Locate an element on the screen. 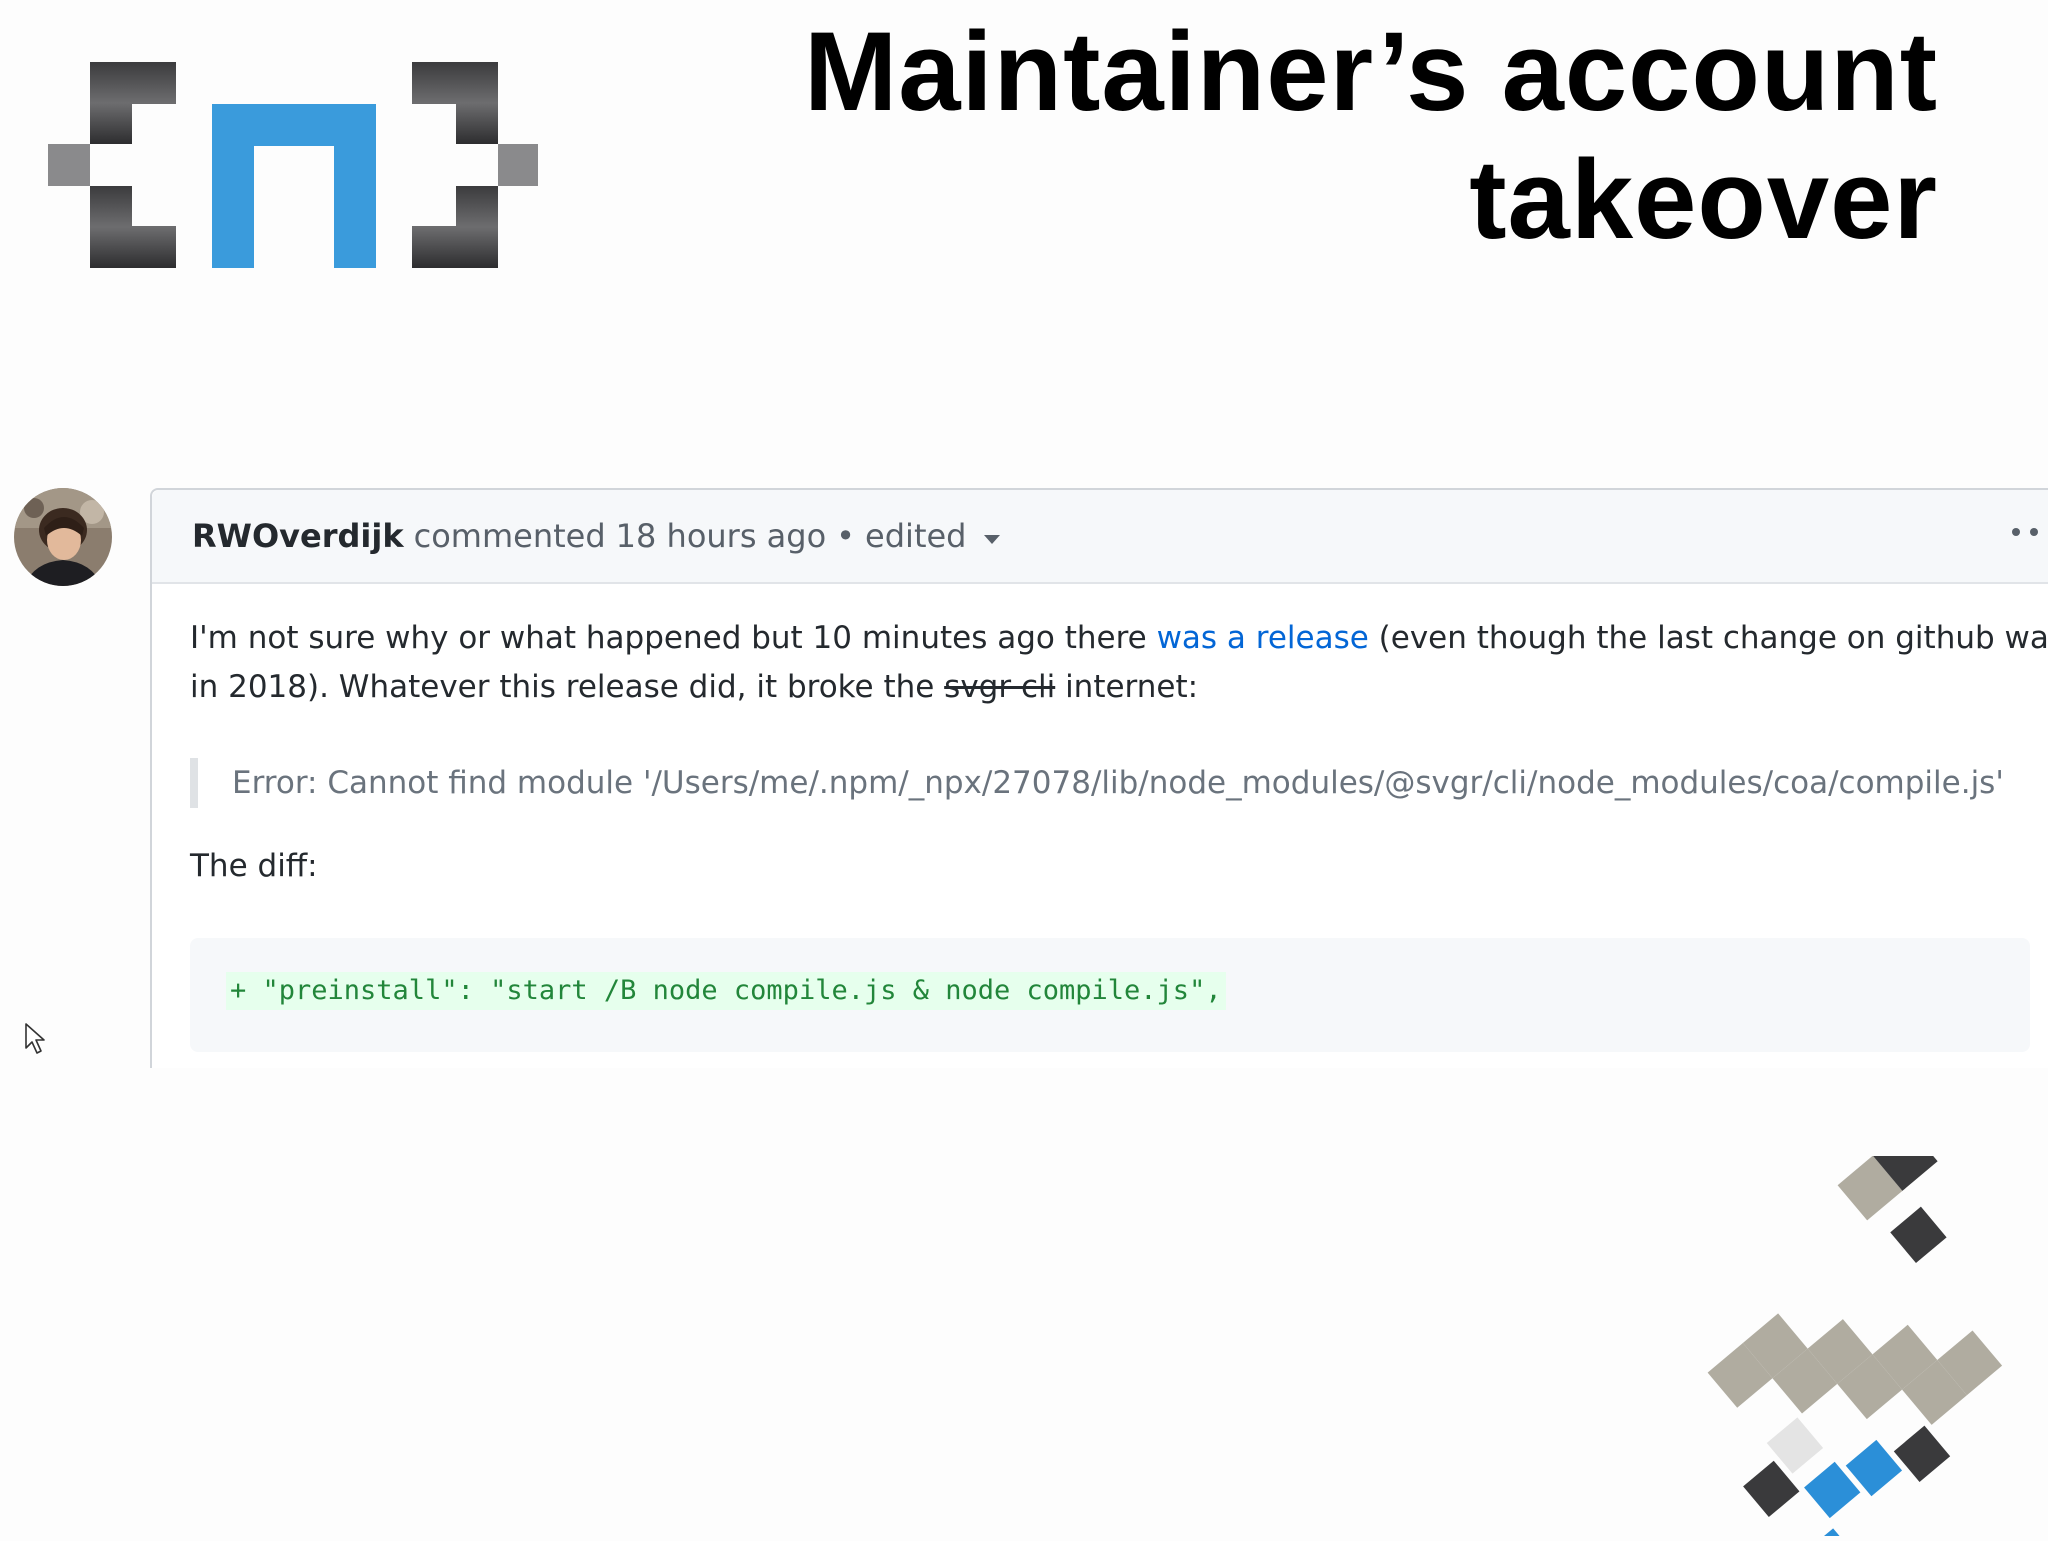 This screenshot has width=2048, height=1541. strikethrough-text: svgr cli is located at coordinates (1000, 687).